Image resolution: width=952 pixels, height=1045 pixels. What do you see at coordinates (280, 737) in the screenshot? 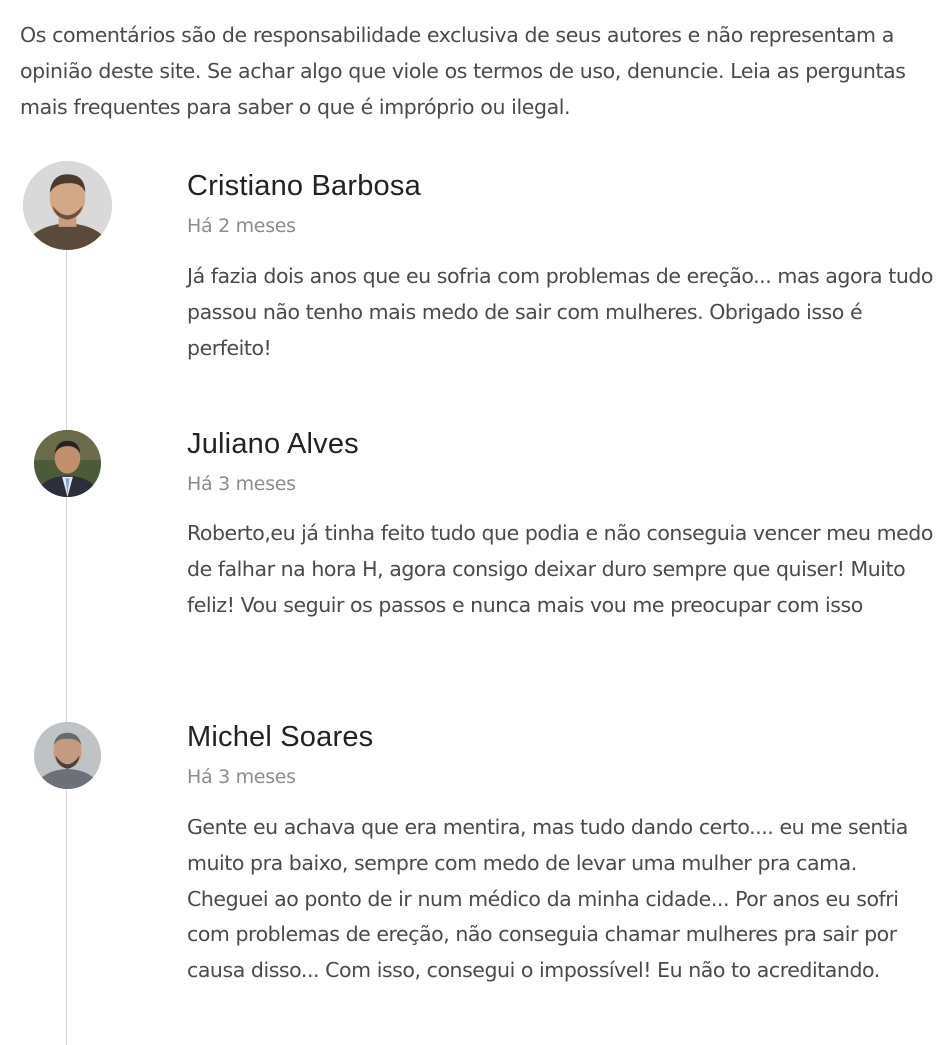
I see `comment-author: Michel Soares` at bounding box center [280, 737].